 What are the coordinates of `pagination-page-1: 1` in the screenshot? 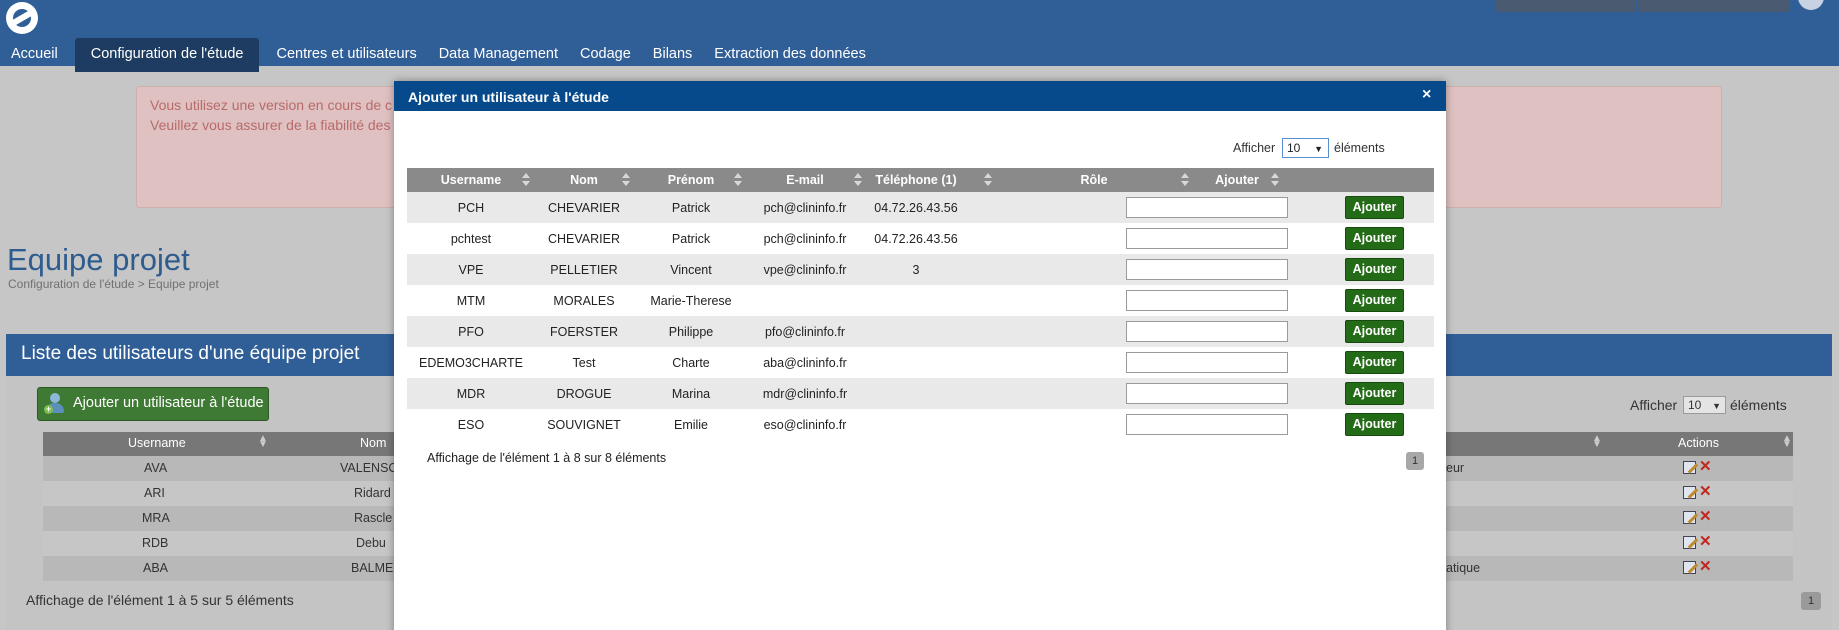 It's located at (1811, 601).